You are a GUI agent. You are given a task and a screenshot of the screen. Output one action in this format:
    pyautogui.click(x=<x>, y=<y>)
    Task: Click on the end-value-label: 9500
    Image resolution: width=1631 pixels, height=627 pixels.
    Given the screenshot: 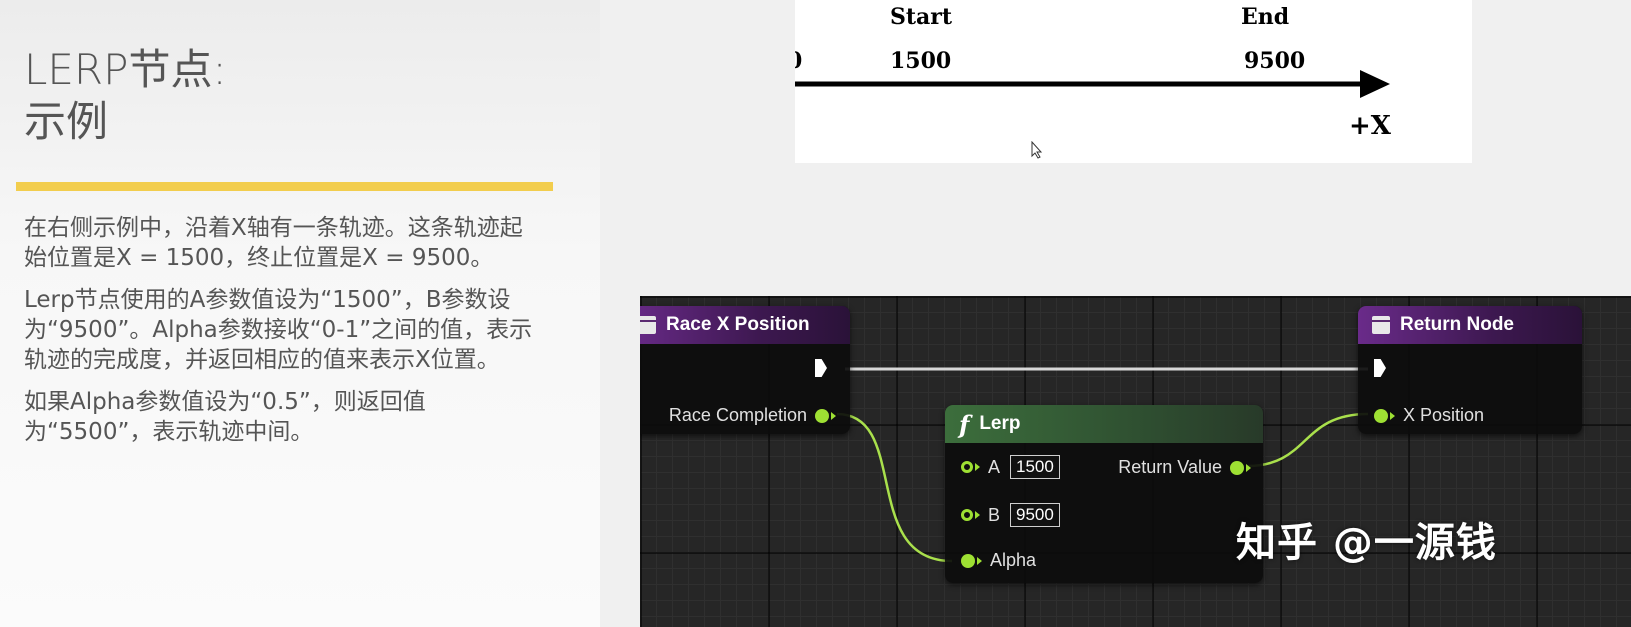 What is the action you would take?
    pyautogui.click(x=1274, y=61)
    